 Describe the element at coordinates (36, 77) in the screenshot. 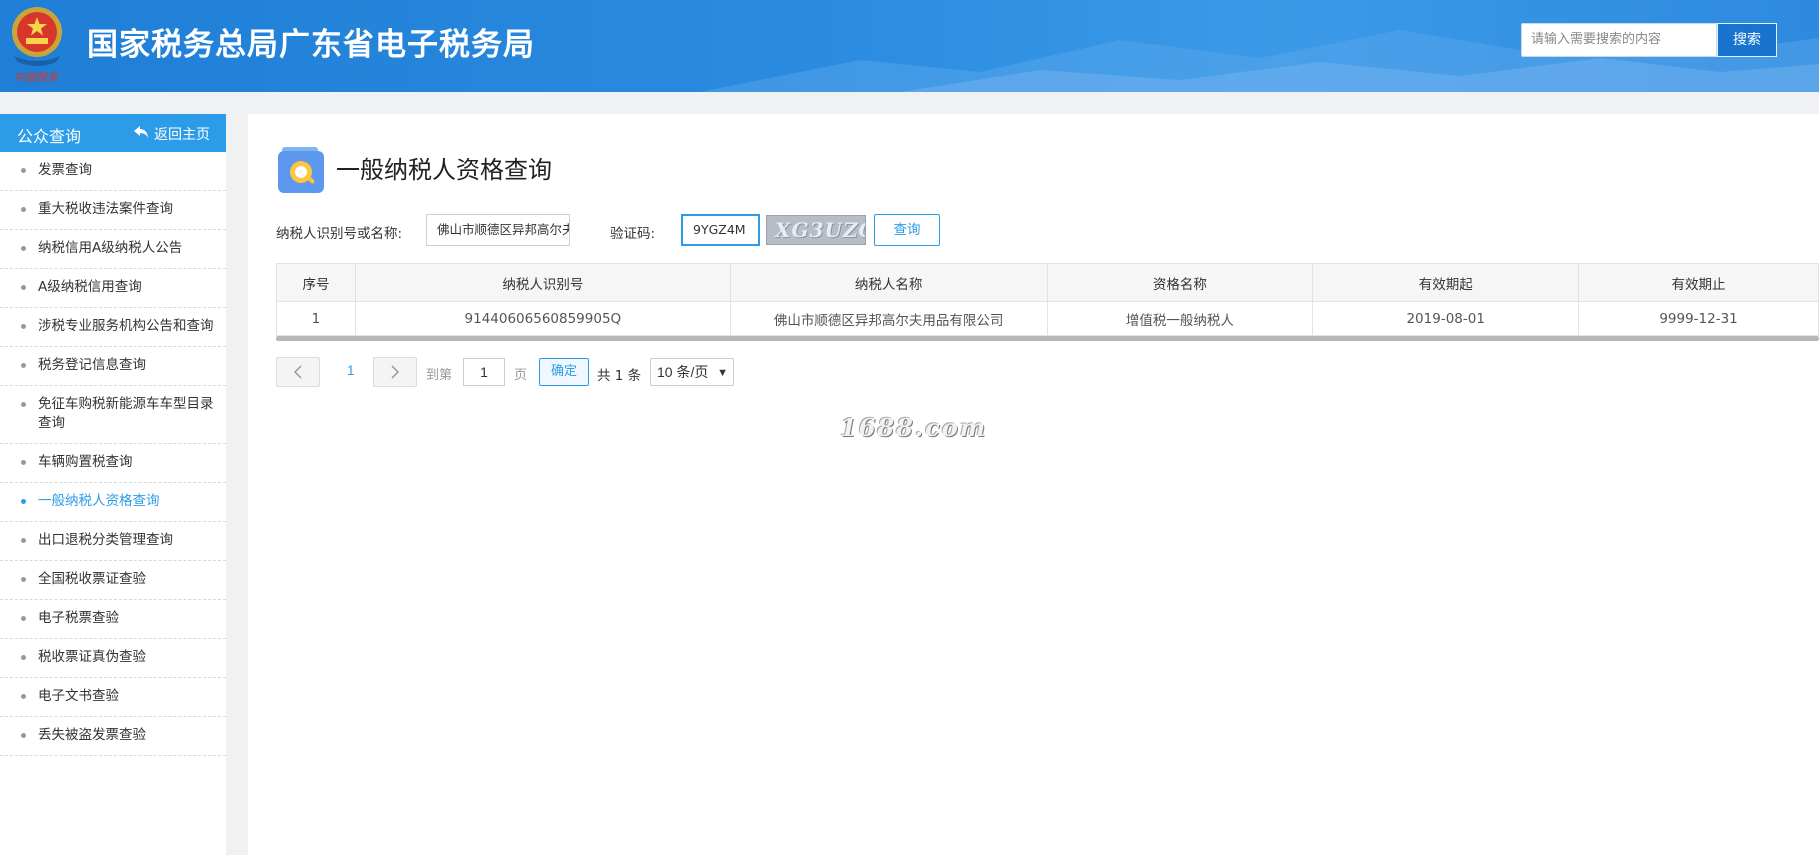

I see `emblem-caption: 中国税务` at that location.